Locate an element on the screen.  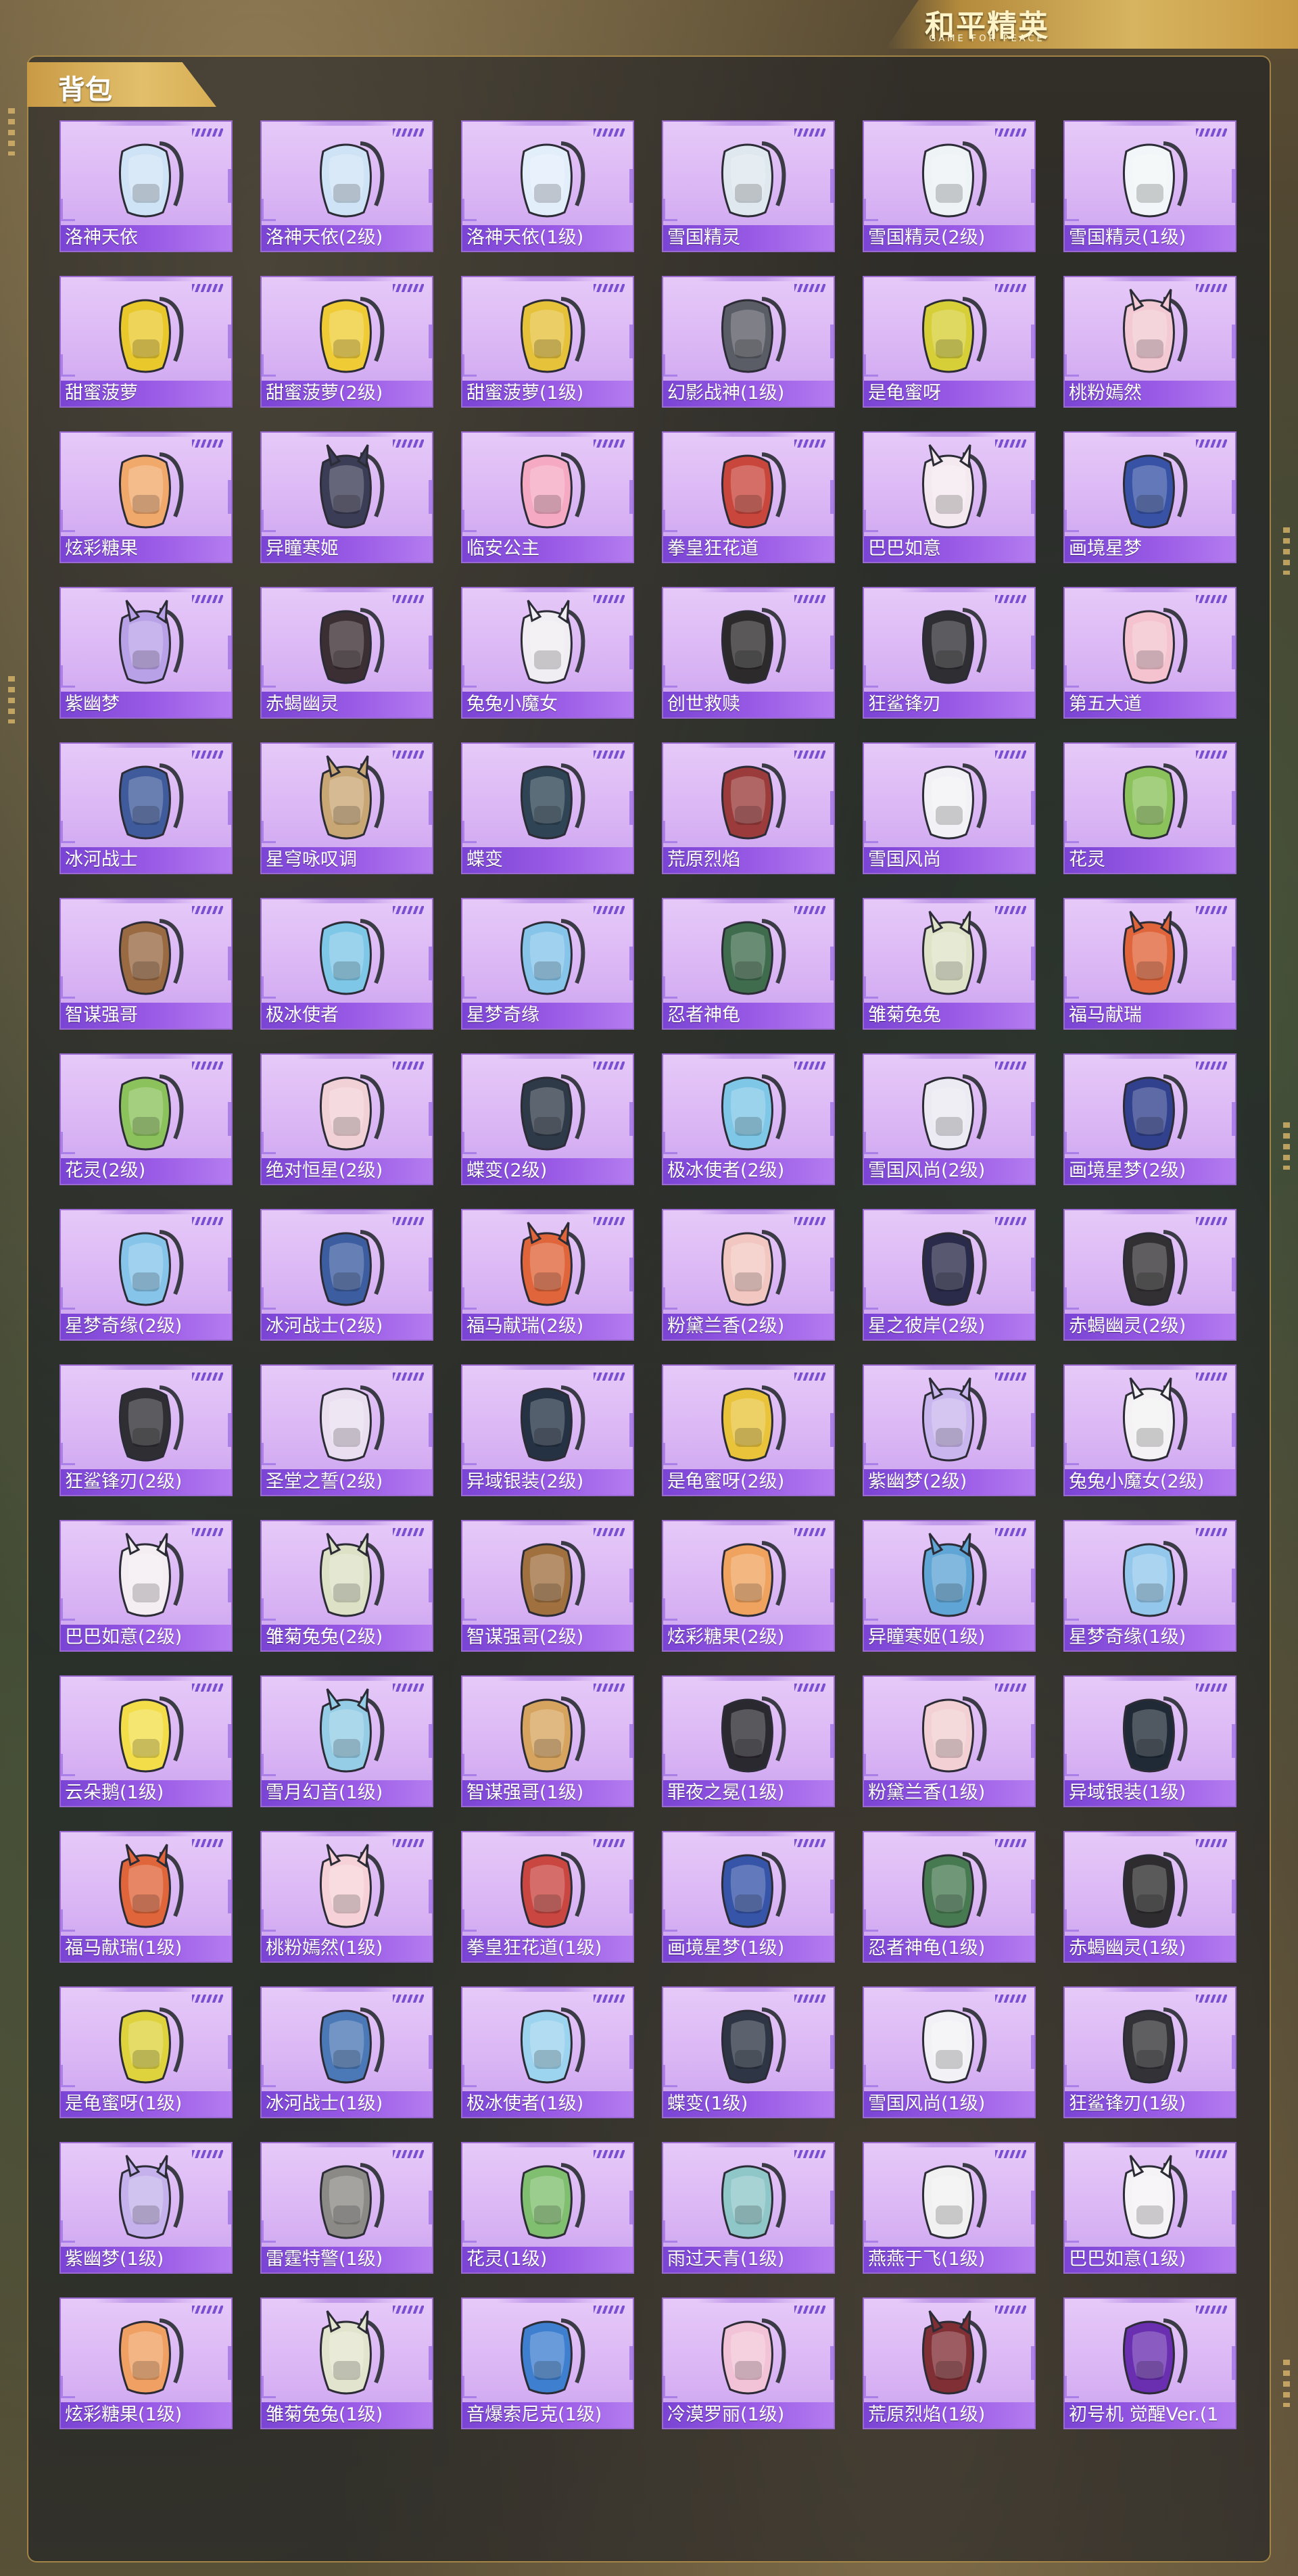
backpack-item-card: 极冰使者 is located at coordinates (346, 964).